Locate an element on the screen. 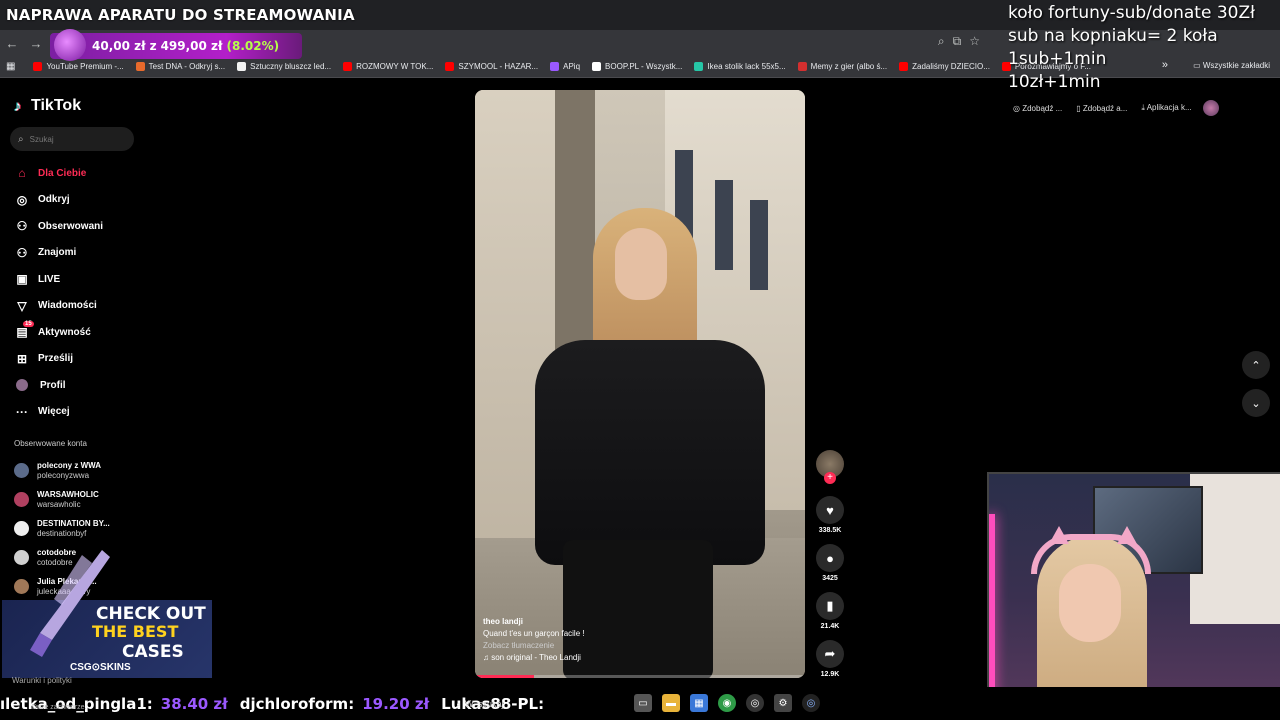 The height and width of the screenshot is (720, 1280). toolbar-icons: ⌕ ⧉ ☆ is located at coordinates (959, 41).